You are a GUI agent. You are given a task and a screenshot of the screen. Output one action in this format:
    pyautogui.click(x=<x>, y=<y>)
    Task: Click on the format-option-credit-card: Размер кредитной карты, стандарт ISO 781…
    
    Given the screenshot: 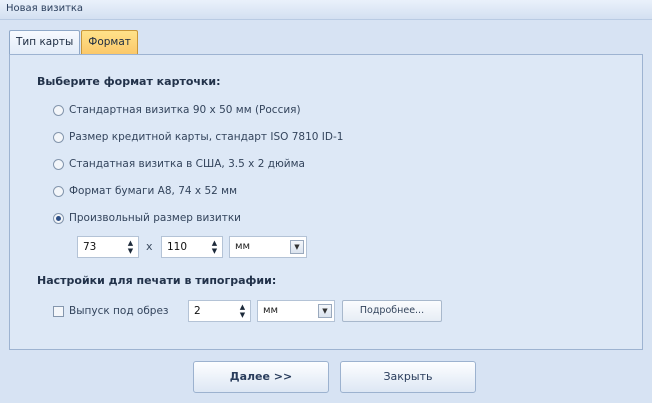 What is the action you would take?
    pyautogui.click(x=198, y=137)
    